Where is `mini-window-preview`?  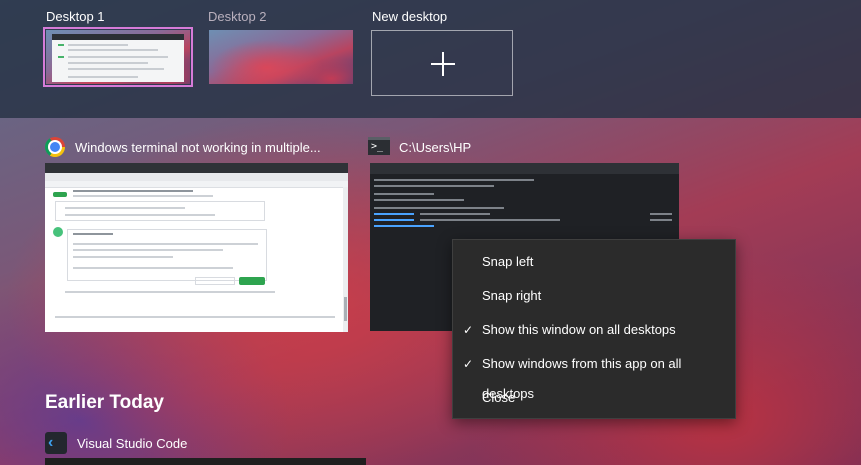 mini-window-preview is located at coordinates (118, 58).